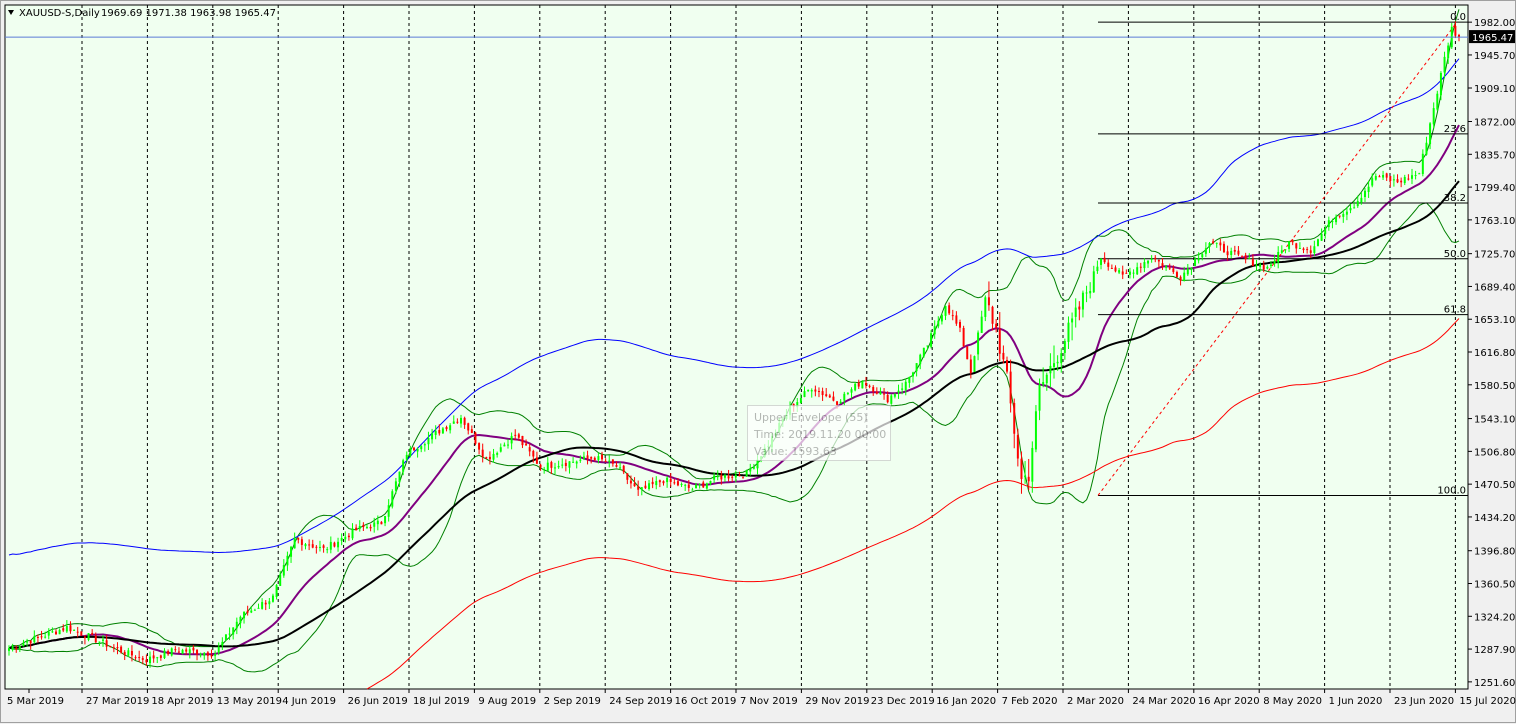  Describe the element at coordinates (1229, 701) in the screenshot. I see `date-label: 16 Apr 2020` at that location.